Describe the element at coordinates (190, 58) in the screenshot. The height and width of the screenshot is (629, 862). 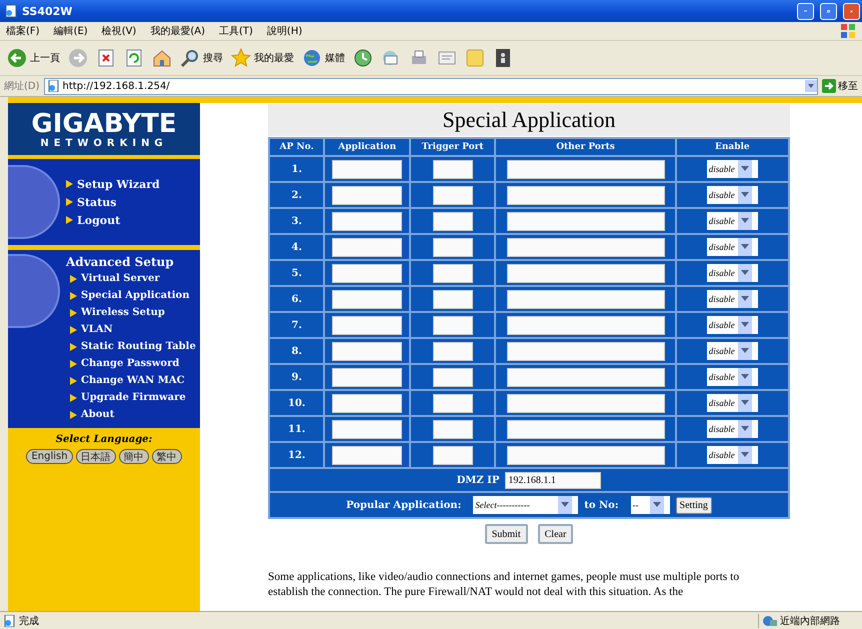
I see `search-icon` at that location.